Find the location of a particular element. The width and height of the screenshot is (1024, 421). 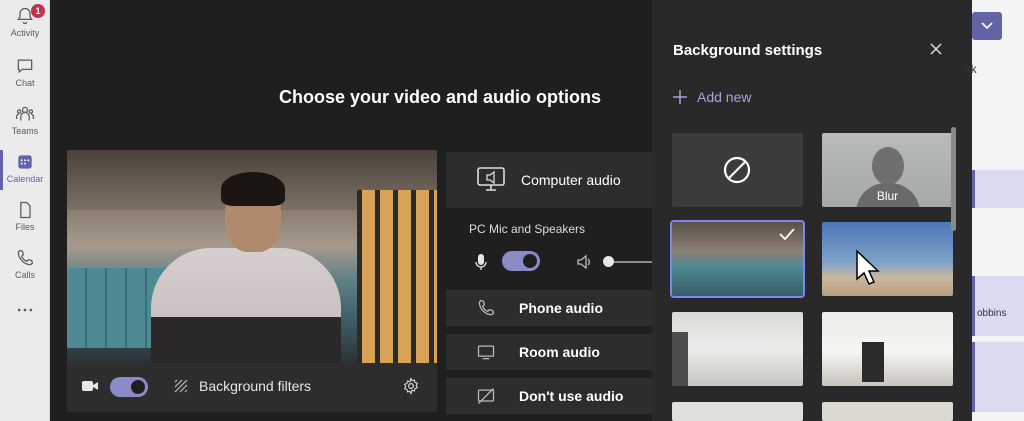

rail-item-calls: Calls is located at coordinates (25, 266).